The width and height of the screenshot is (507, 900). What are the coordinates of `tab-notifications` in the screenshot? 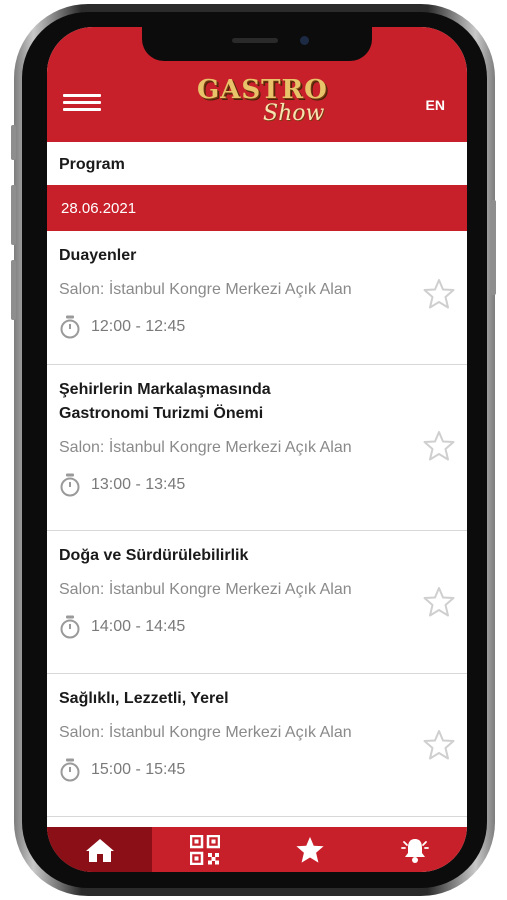 It's located at (414, 849).